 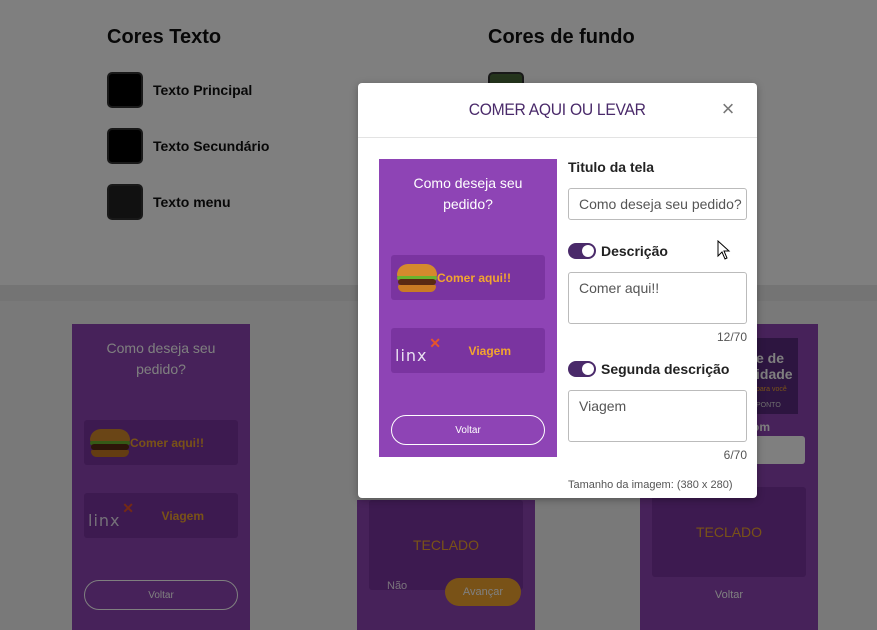 I want to click on preview-option-takeaway-label: Viagem, so click(x=489, y=350).